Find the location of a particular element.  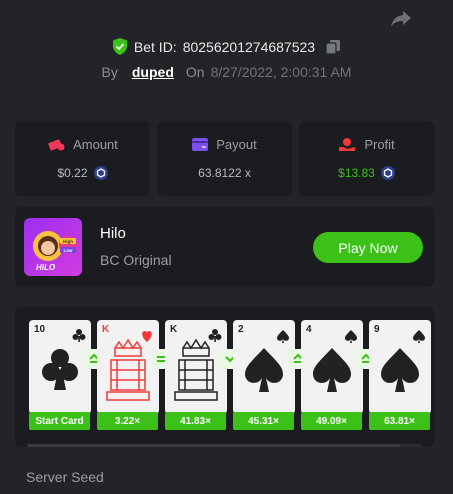

bet-id-label: Bet ID: is located at coordinates (155, 46).